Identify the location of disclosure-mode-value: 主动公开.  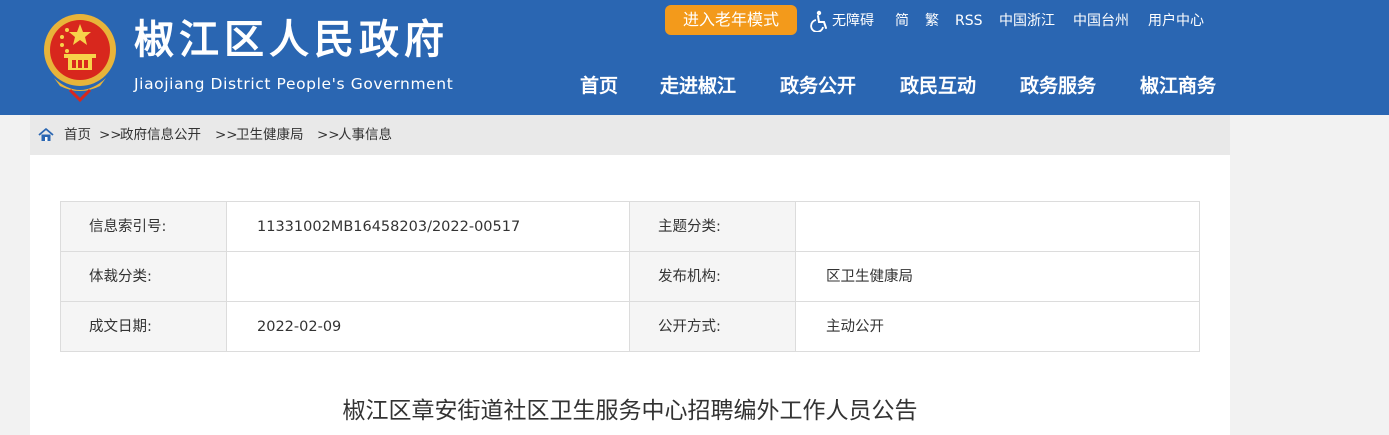
(997, 326).